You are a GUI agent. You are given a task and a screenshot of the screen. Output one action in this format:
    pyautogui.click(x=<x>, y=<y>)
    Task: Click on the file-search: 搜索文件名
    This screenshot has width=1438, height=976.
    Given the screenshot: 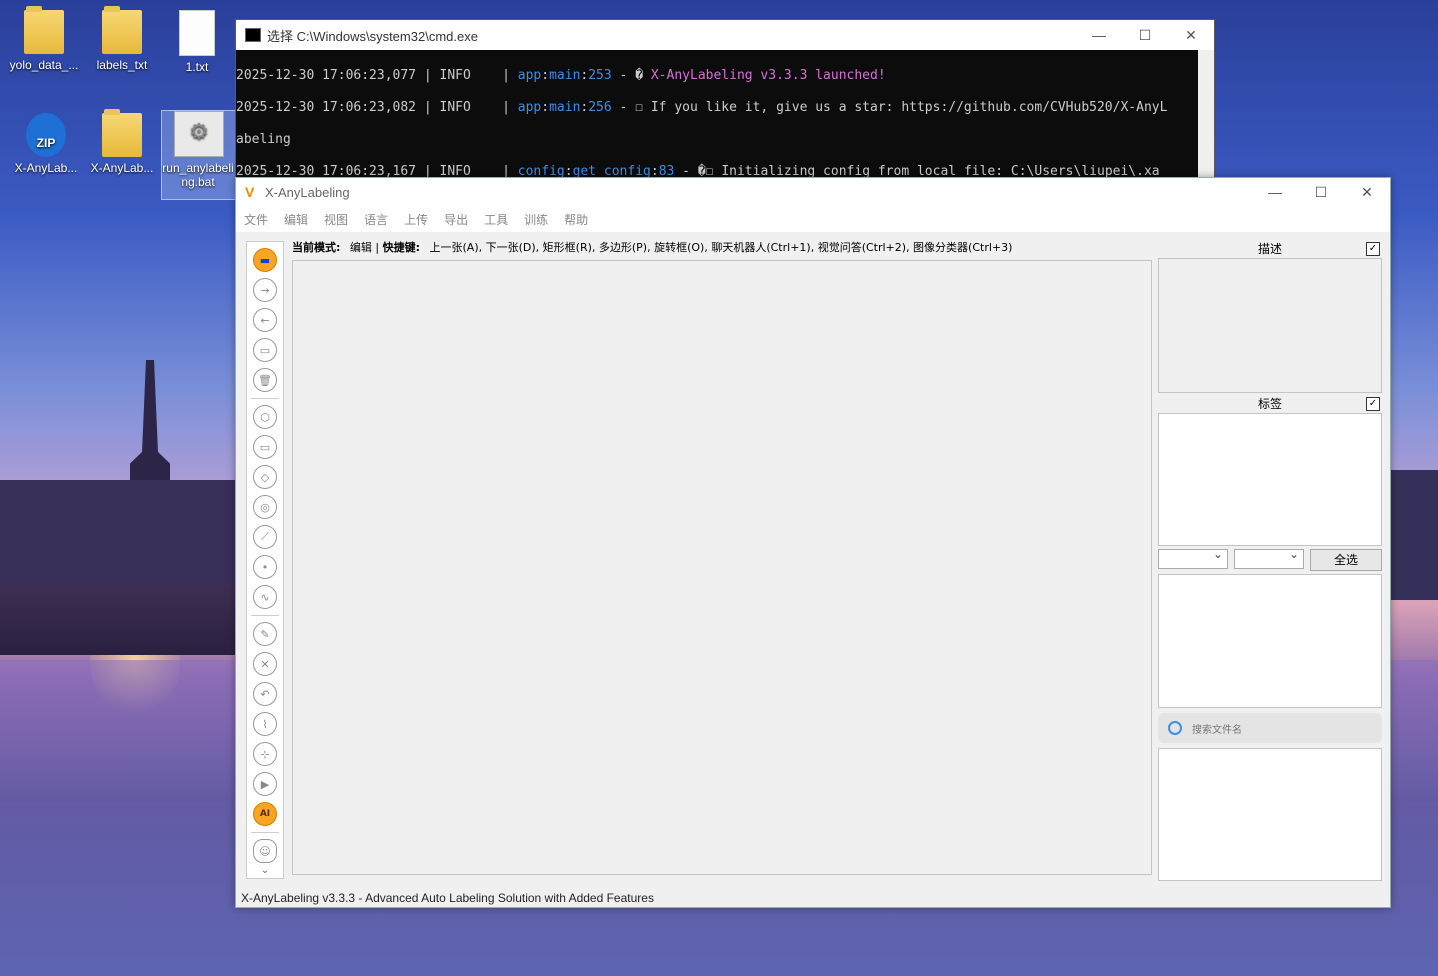 What is the action you would take?
    pyautogui.click(x=1270, y=728)
    